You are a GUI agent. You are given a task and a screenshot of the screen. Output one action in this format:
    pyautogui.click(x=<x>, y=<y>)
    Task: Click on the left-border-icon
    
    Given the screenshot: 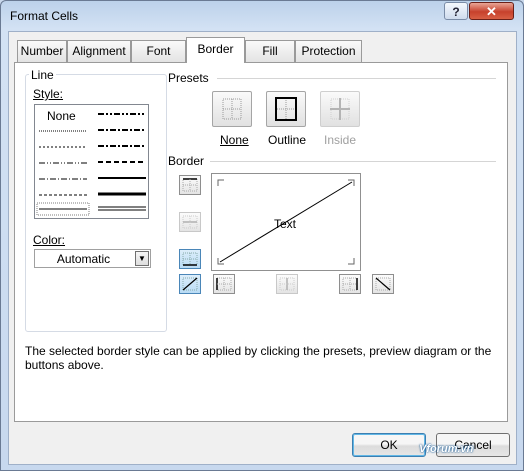 What is the action you would take?
    pyautogui.click(x=224, y=284)
    